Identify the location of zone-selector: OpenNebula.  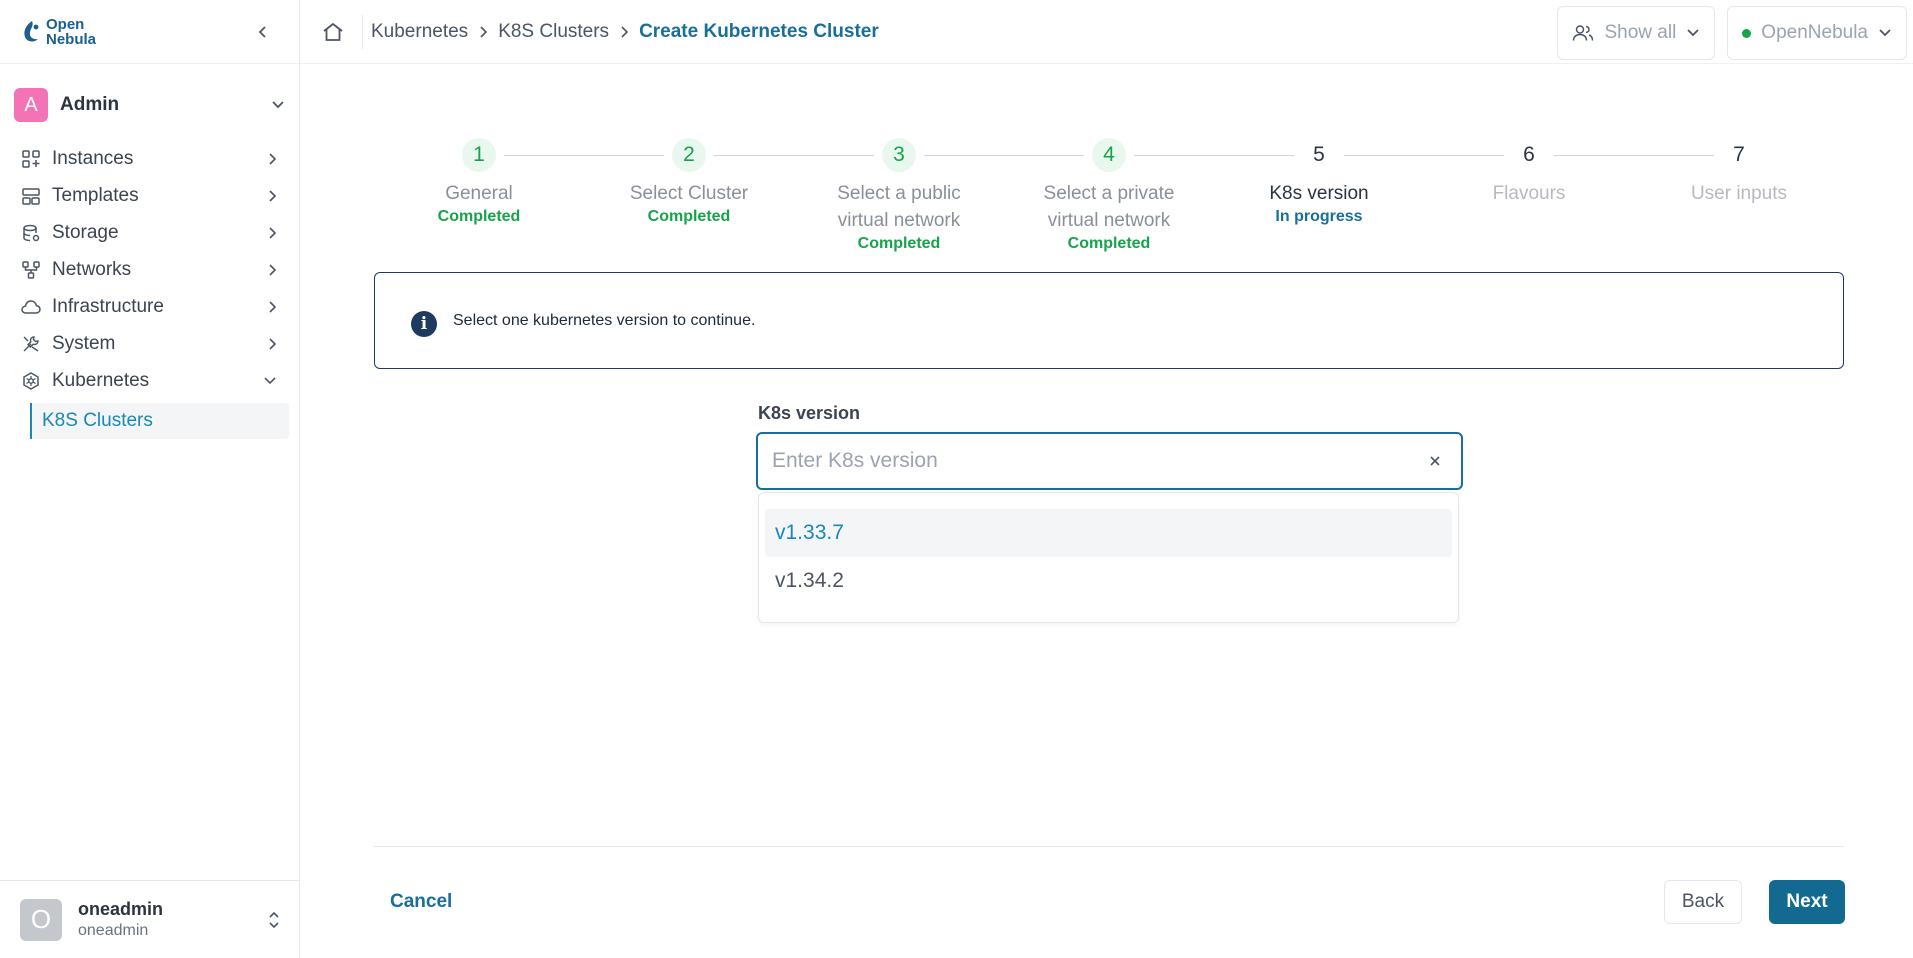
(1817, 33).